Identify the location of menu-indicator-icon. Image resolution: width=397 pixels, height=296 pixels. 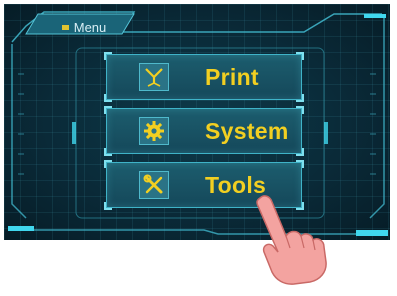
(65, 27).